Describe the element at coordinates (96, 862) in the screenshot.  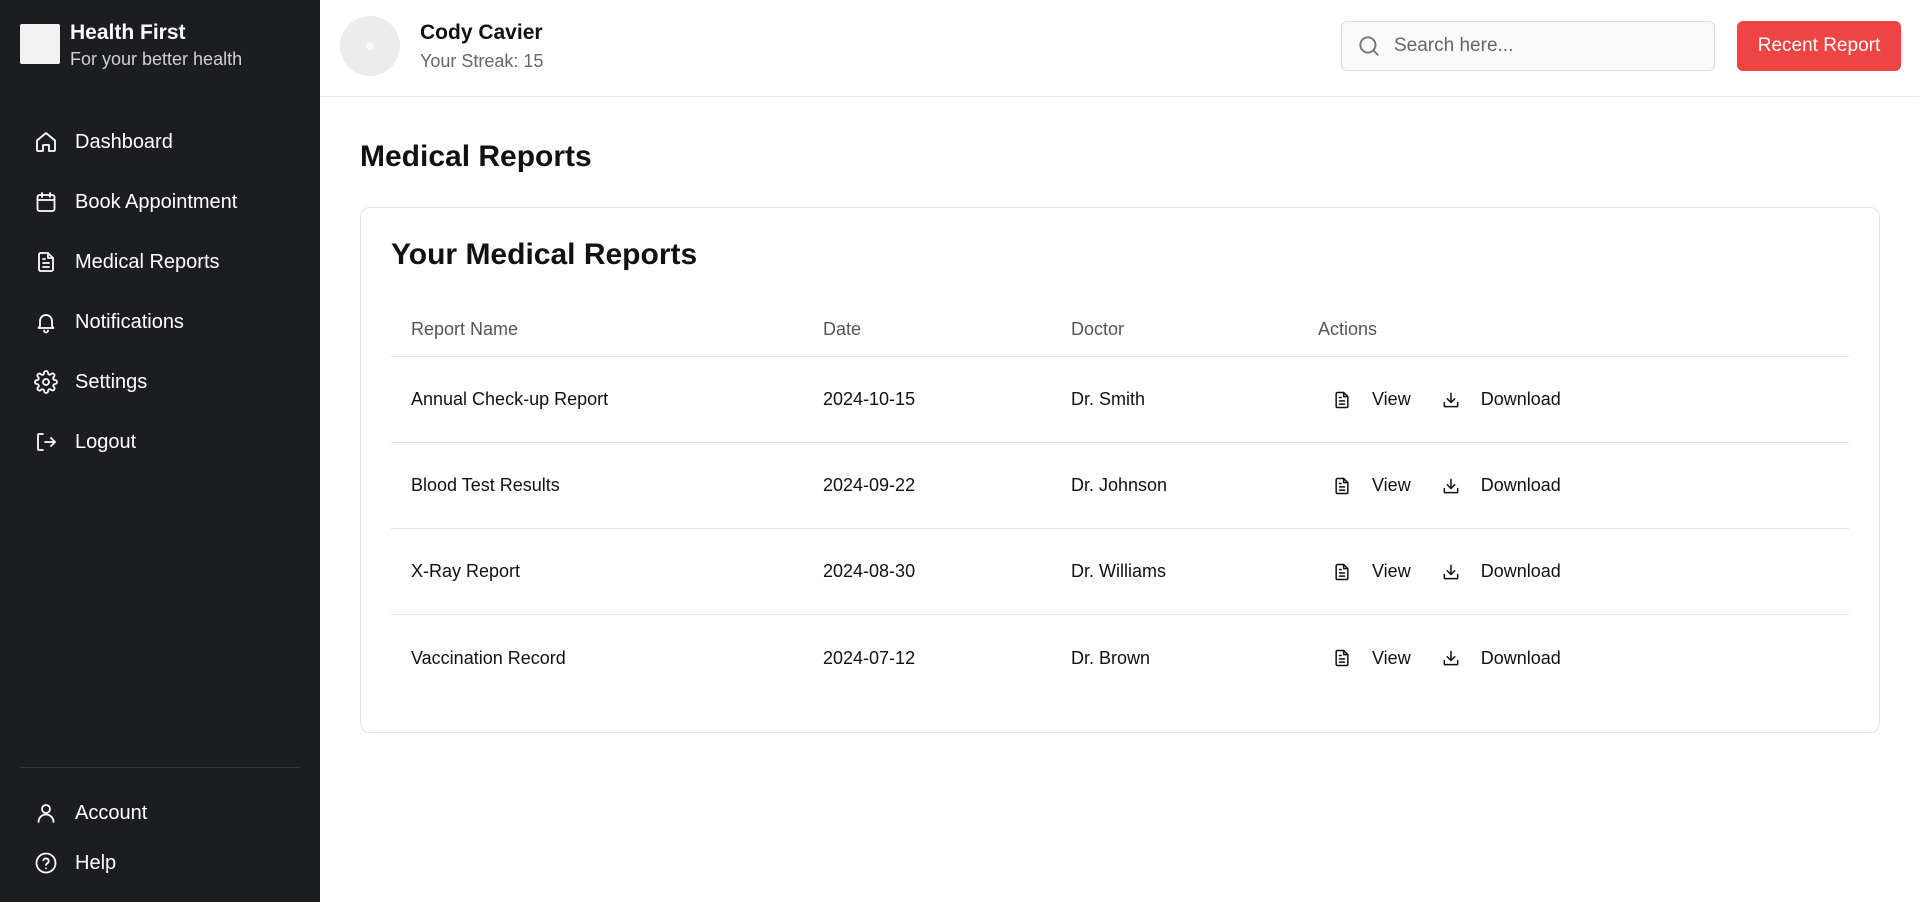
I see `sidebar-item-label: Help` at that location.